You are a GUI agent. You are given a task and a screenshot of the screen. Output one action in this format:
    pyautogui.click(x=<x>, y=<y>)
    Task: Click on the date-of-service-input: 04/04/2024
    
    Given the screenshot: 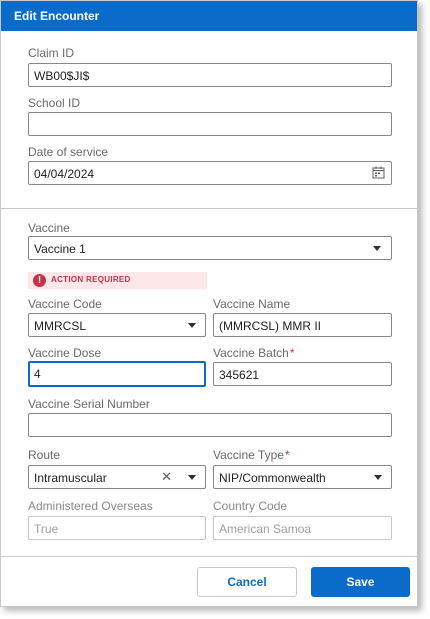 What is the action you would take?
    pyautogui.click(x=210, y=173)
    